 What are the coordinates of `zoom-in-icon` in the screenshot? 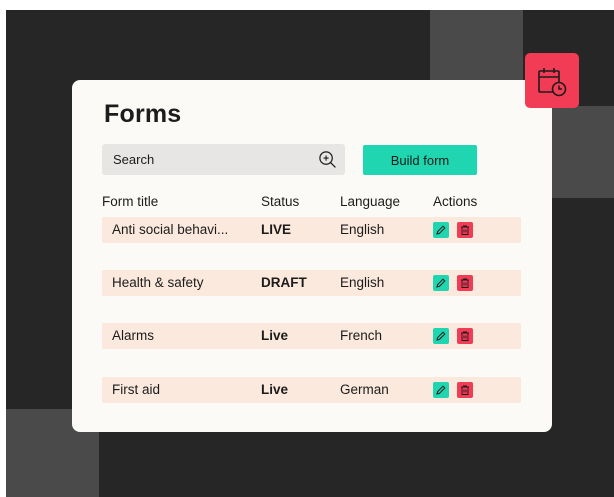 It's located at (327, 159).